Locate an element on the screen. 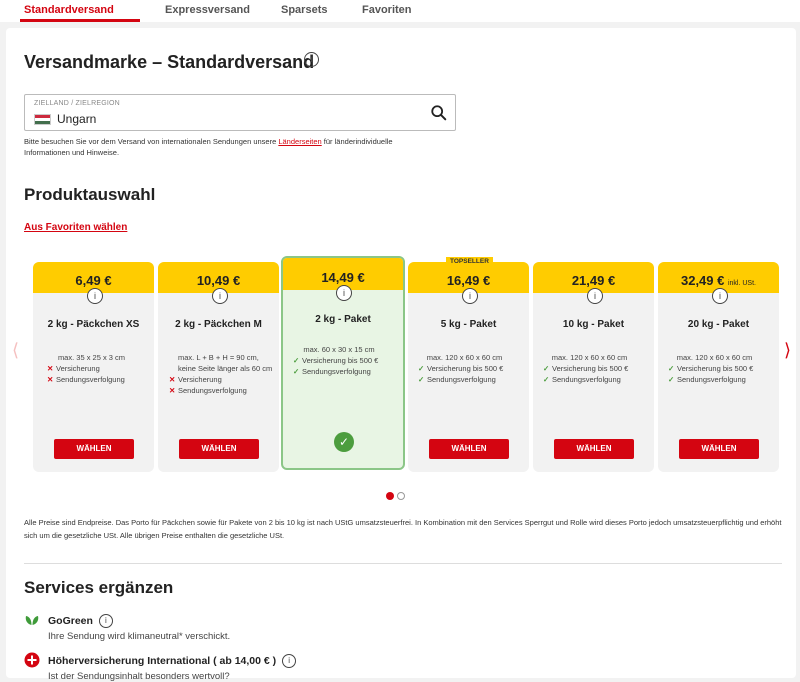  price-suffix: inkl. USt. is located at coordinates (741, 283).